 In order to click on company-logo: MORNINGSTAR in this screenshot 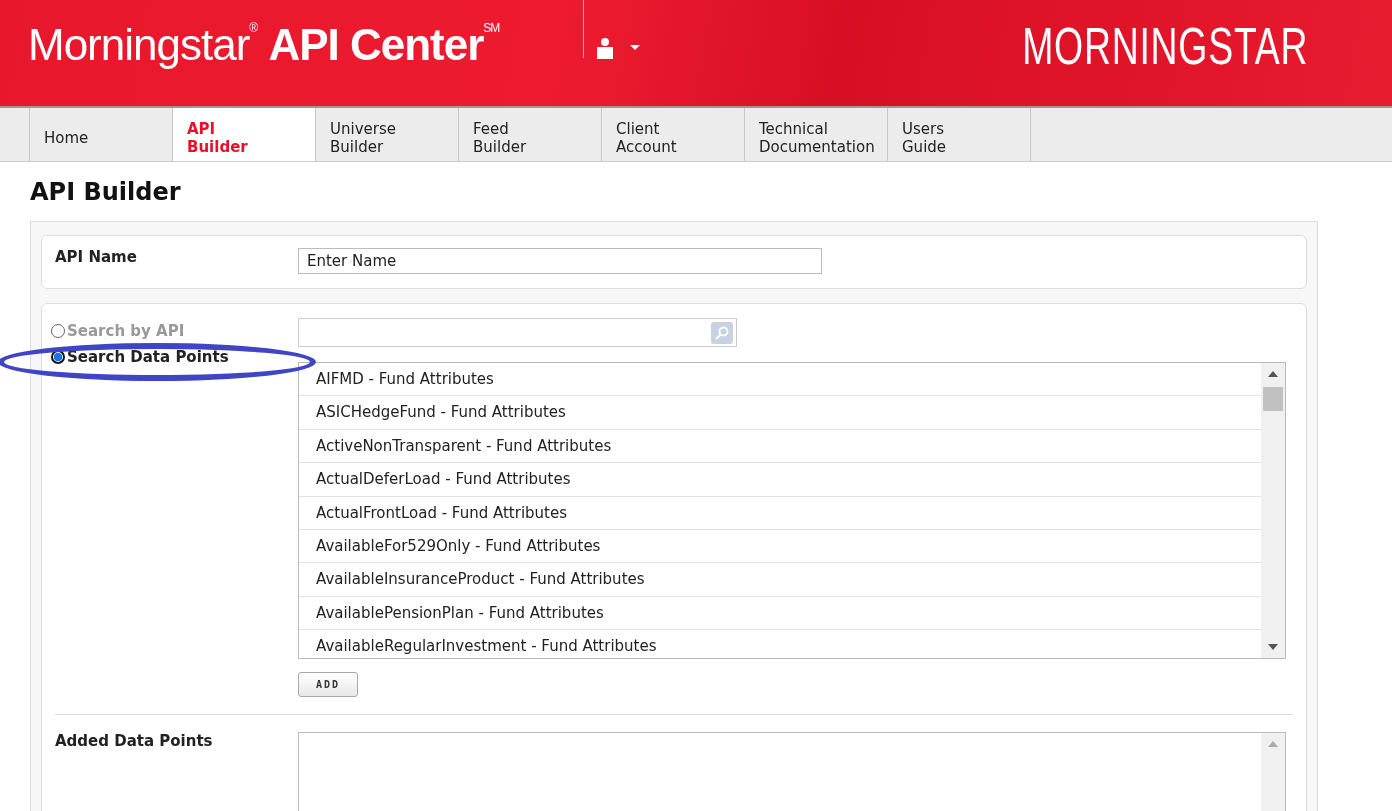, I will do `click(1165, 46)`.